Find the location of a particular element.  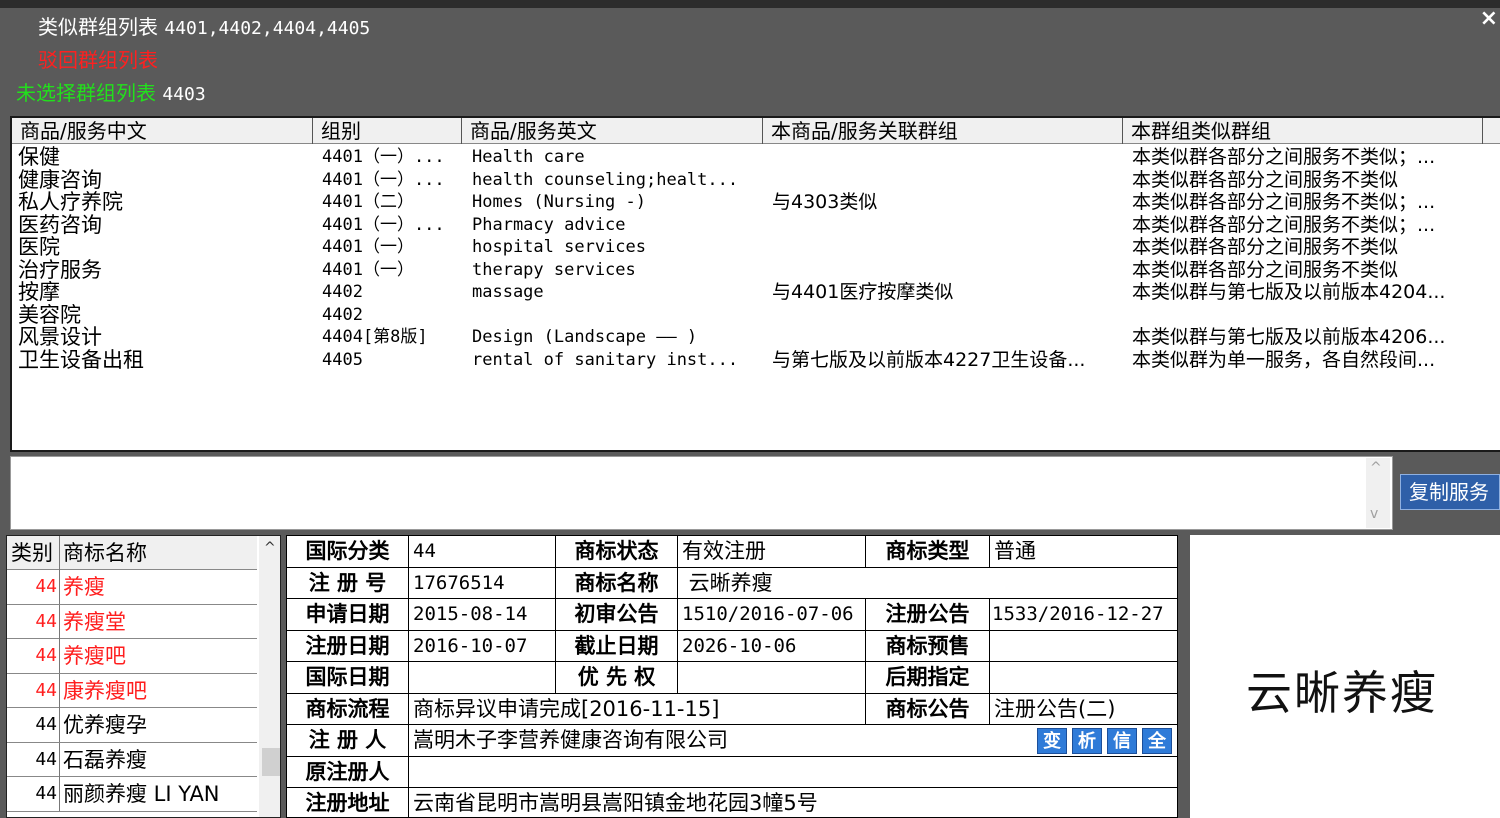

rejected-groups-line: 驳回群组列表 is located at coordinates (98, 60).